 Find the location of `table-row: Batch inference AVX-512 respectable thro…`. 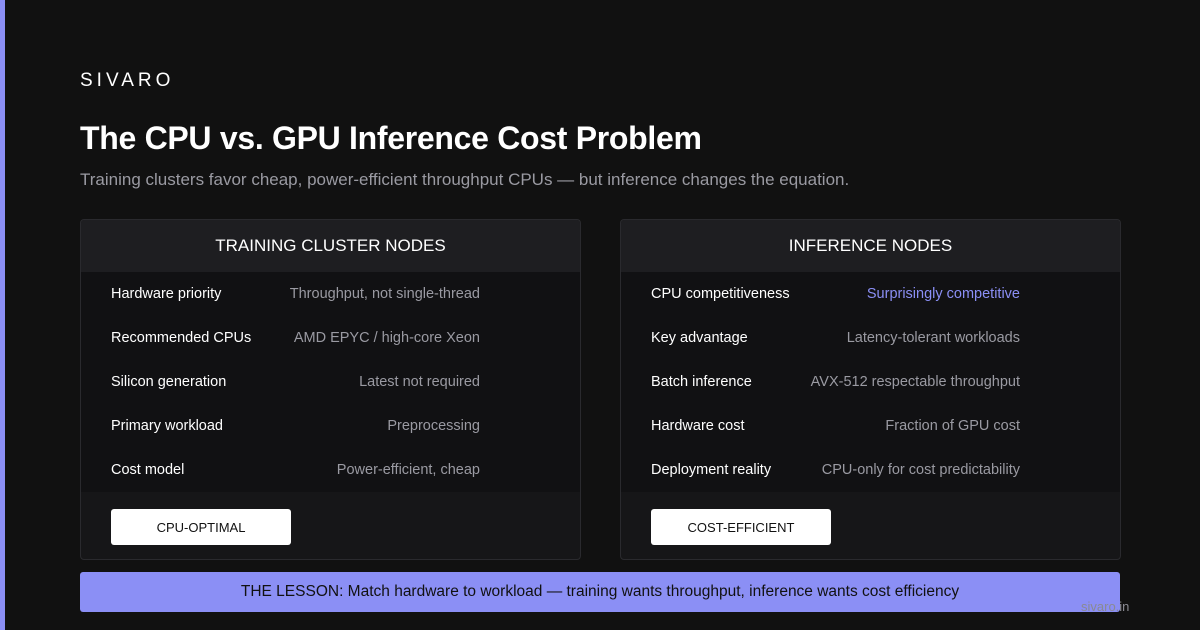

table-row: Batch inference AVX-512 respectable thro… is located at coordinates (835, 382).